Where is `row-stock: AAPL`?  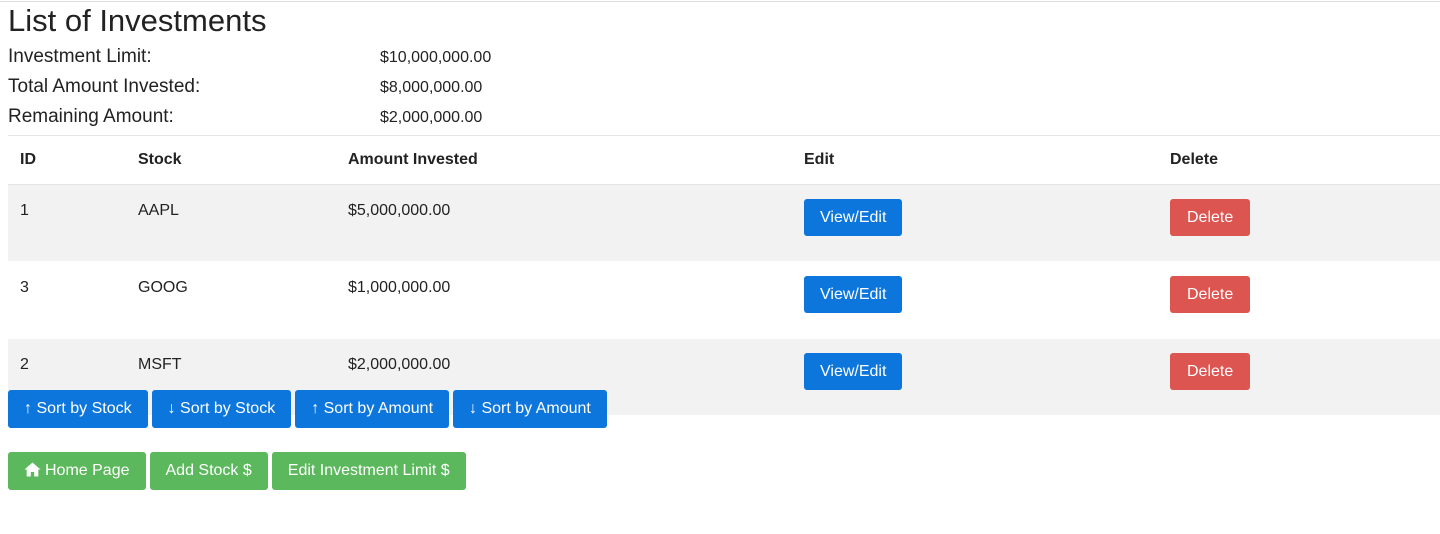
row-stock: AAPL is located at coordinates (158, 210).